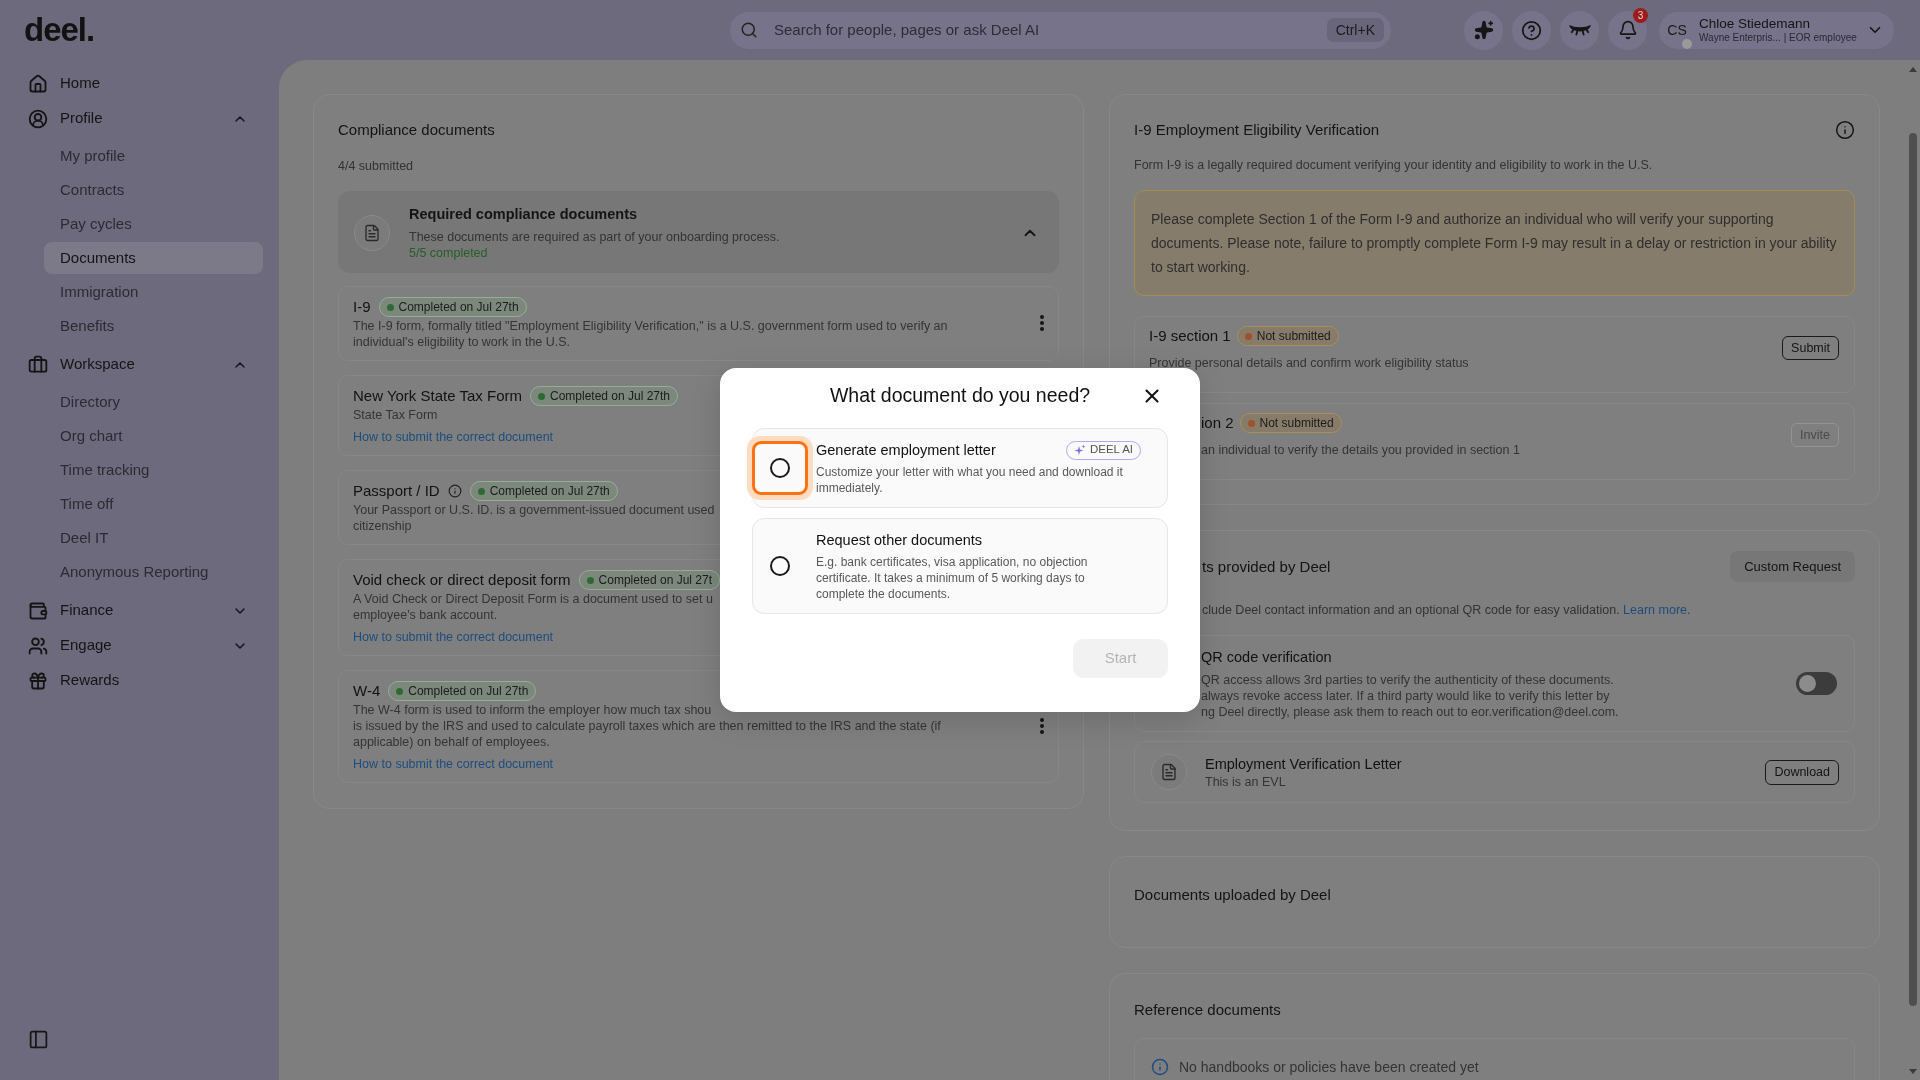 The width and height of the screenshot is (1920, 1080). Describe the element at coordinates (1405, 696) in the screenshot. I see `qr-description: always revoke access later. If a third party would like to verify this letter by` at that location.